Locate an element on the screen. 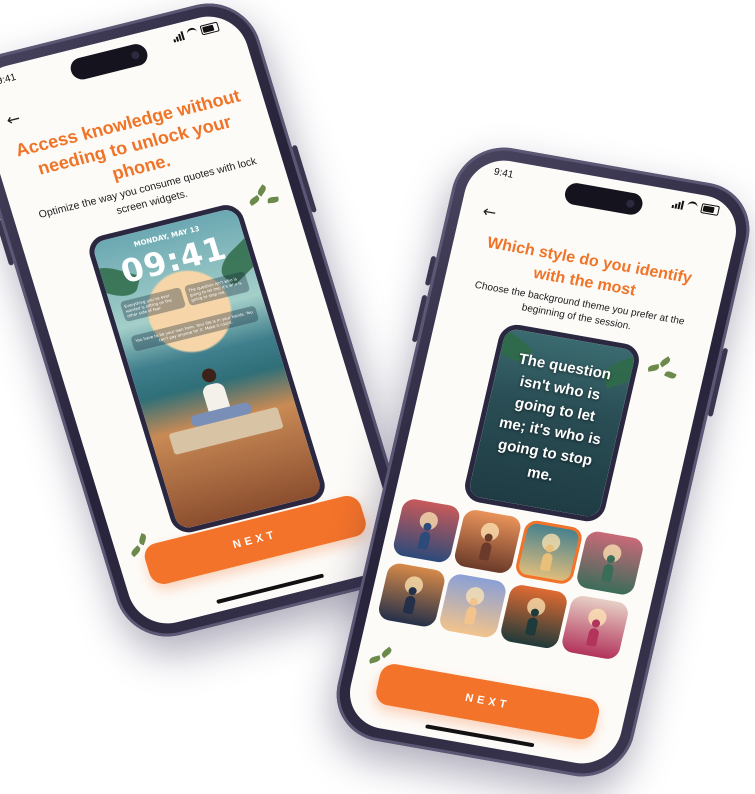  power-button is located at coordinates (718, 382).